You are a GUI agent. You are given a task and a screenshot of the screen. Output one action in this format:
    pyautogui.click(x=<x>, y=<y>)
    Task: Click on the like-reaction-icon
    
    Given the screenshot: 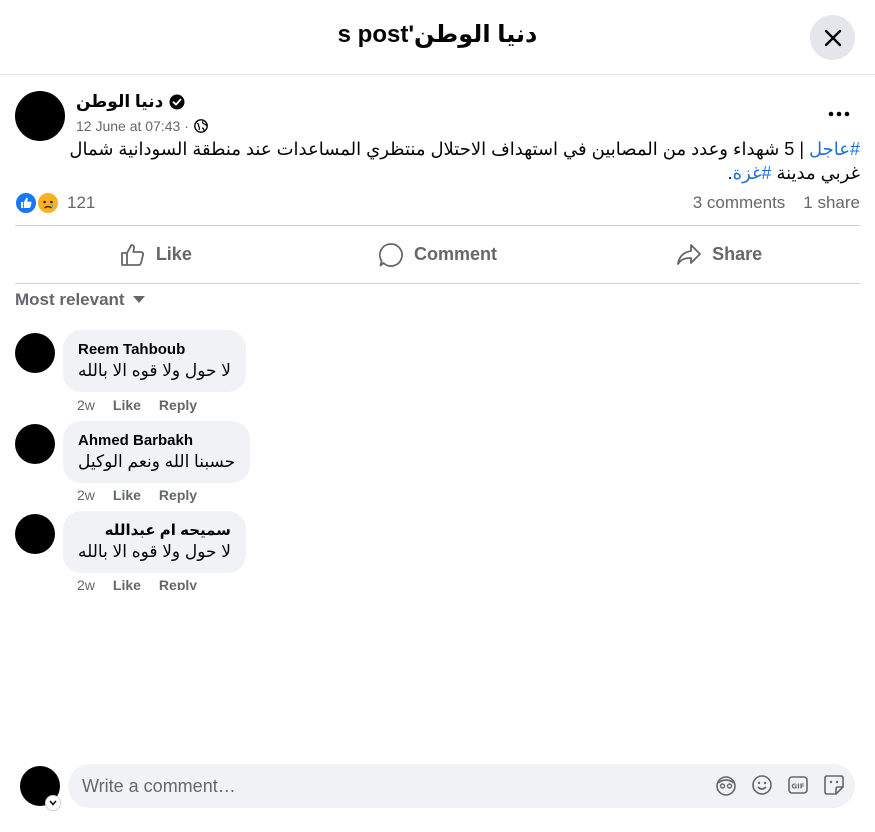 What is the action you would take?
    pyautogui.click(x=26, y=203)
    